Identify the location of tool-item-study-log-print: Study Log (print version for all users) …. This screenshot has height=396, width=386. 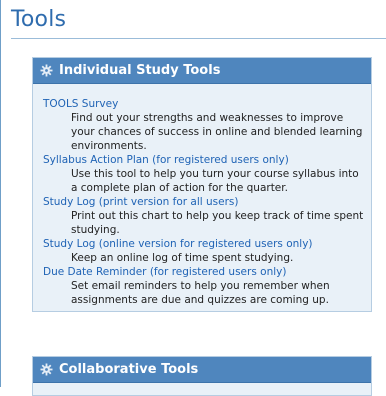
(207, 216).